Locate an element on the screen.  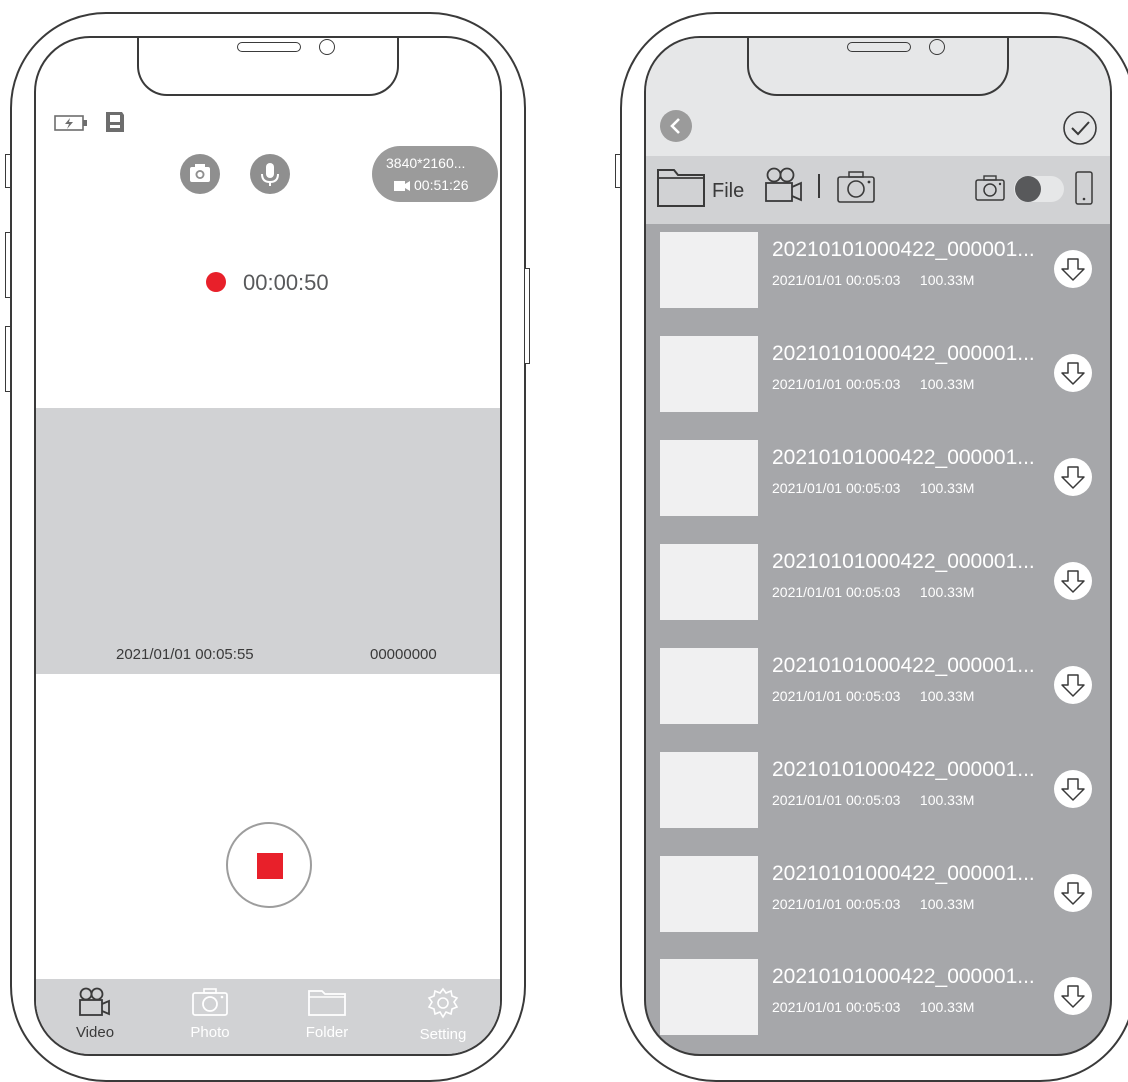
photo-filter-button is located at coordinates (856, 189).